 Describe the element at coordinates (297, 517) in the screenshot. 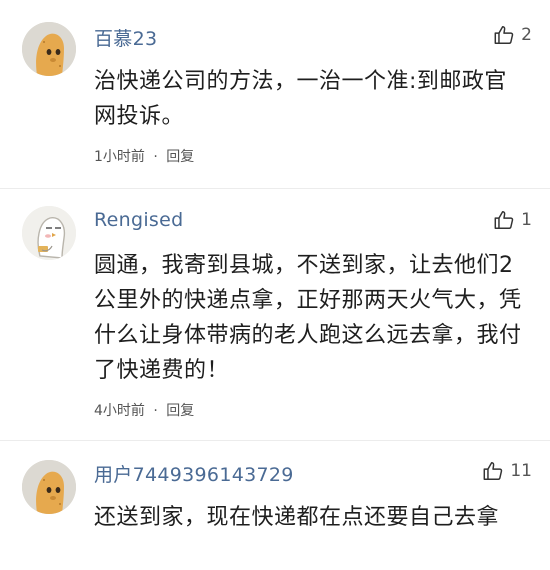

I see `comment-text: 还送到家，现在快递都在点还要自己去拿` at that location.